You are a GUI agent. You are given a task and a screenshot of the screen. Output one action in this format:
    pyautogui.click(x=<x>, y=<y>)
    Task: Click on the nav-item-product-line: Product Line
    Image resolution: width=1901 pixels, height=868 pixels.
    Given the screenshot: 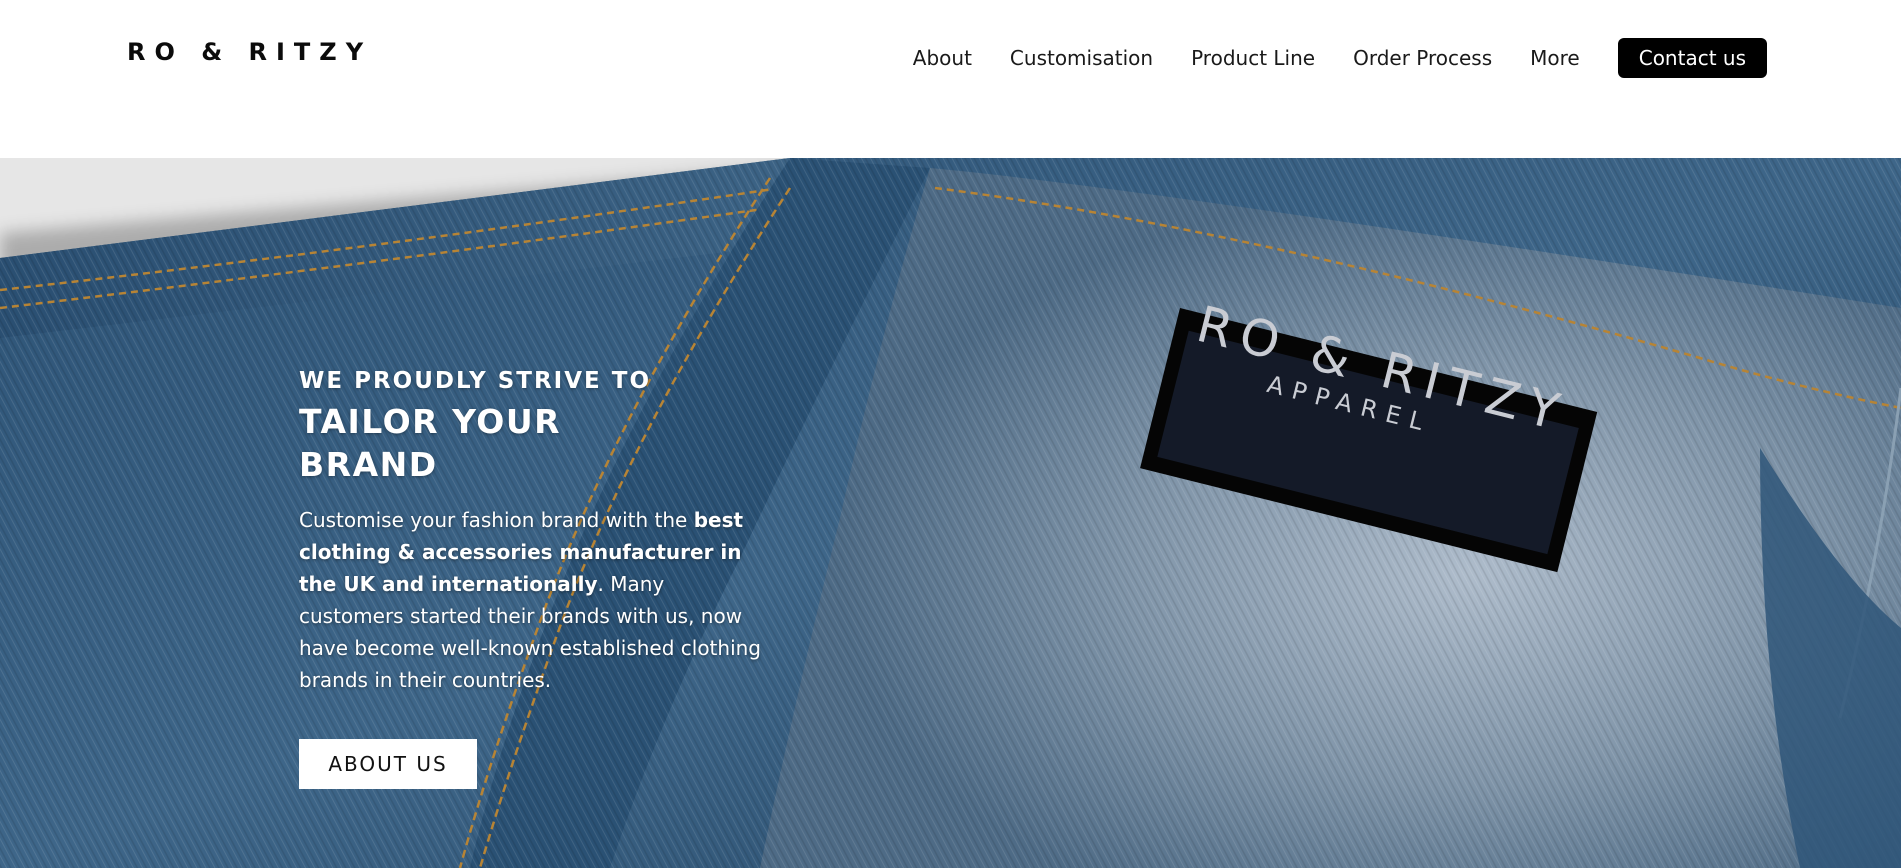 What is the action you would take?
    pyautogui.click(x=1253, y=58)
    